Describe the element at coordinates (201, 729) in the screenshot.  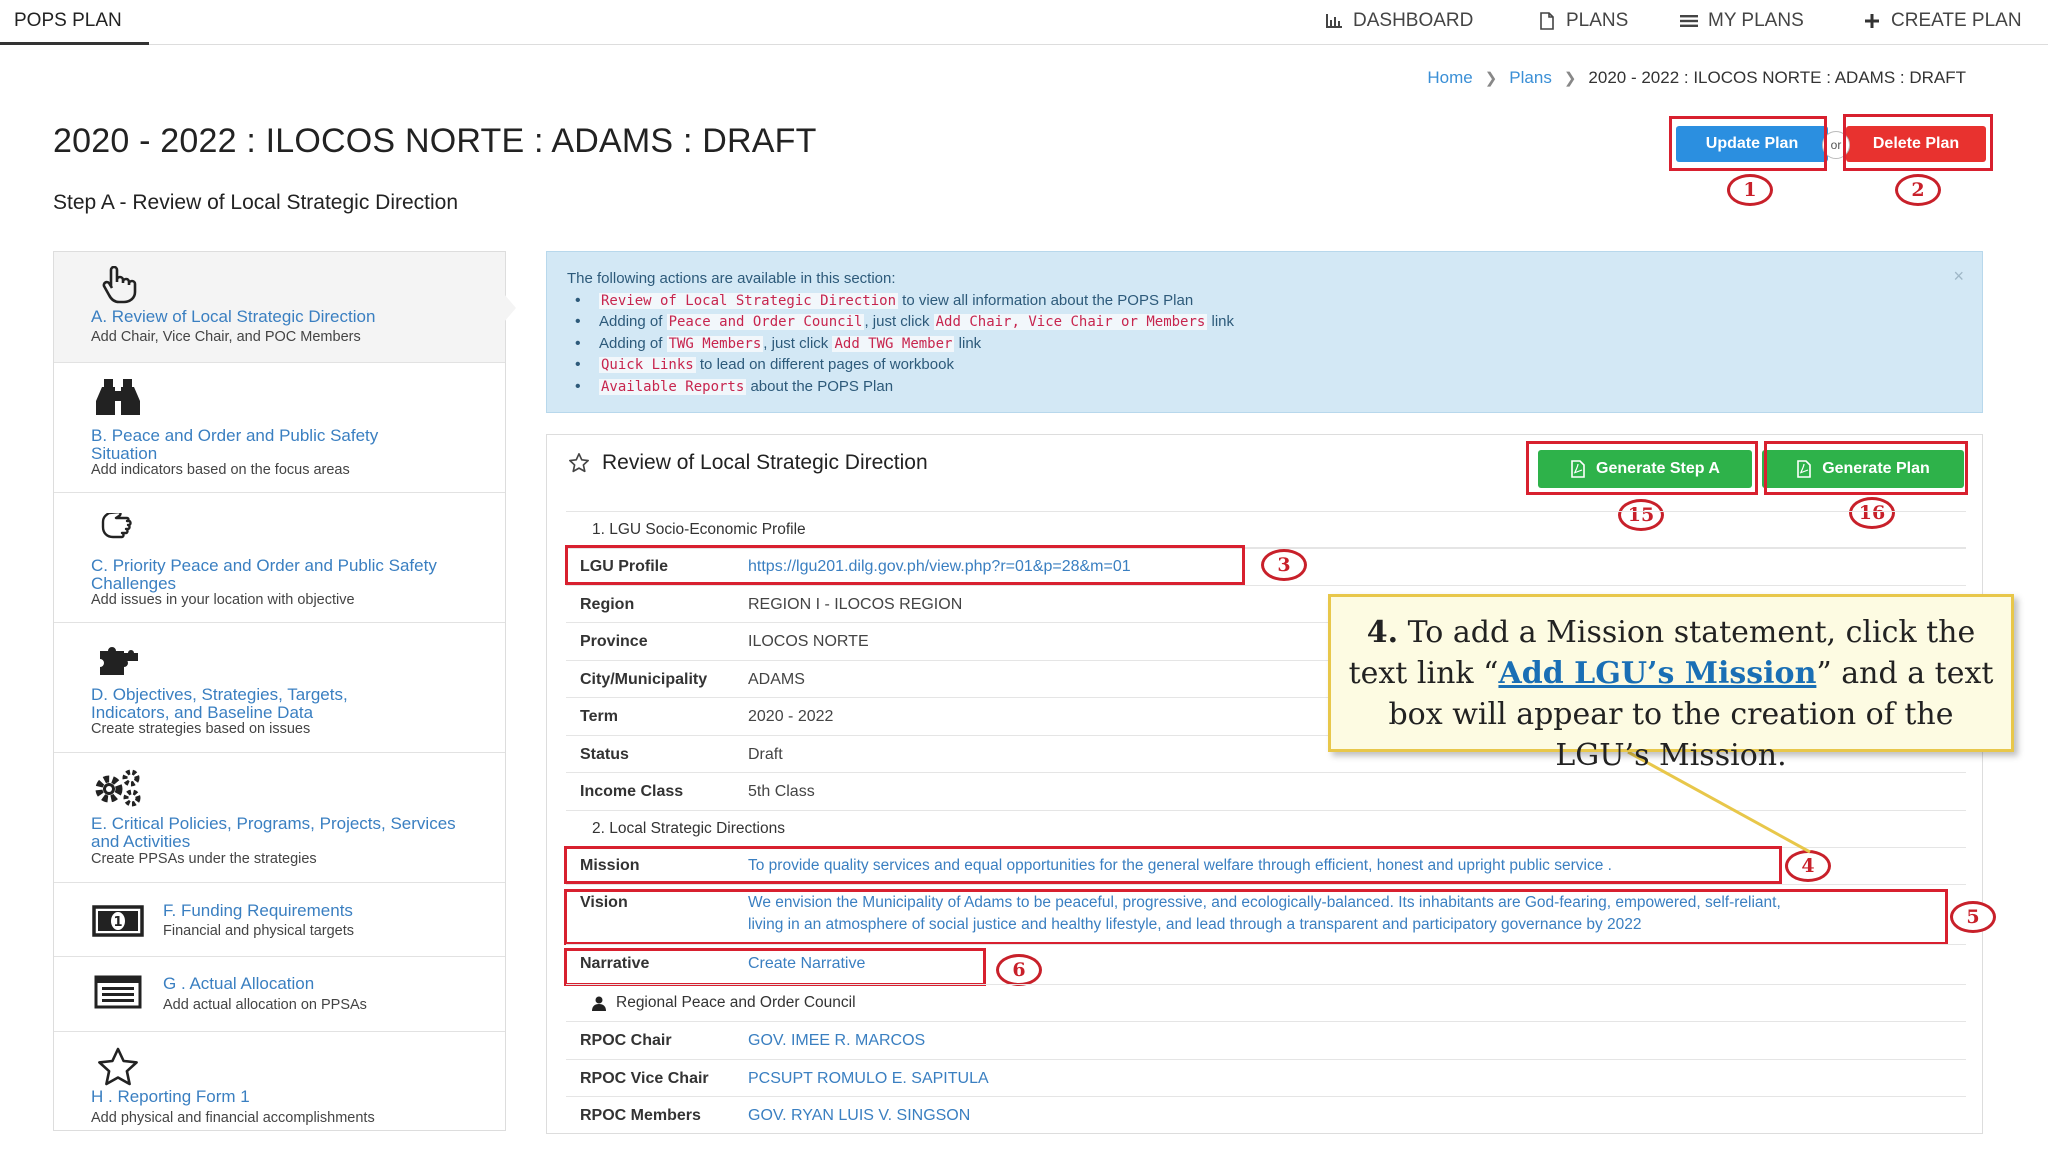
I see `sidebar-item-d-desc: Create strategies based on issues` at that location.